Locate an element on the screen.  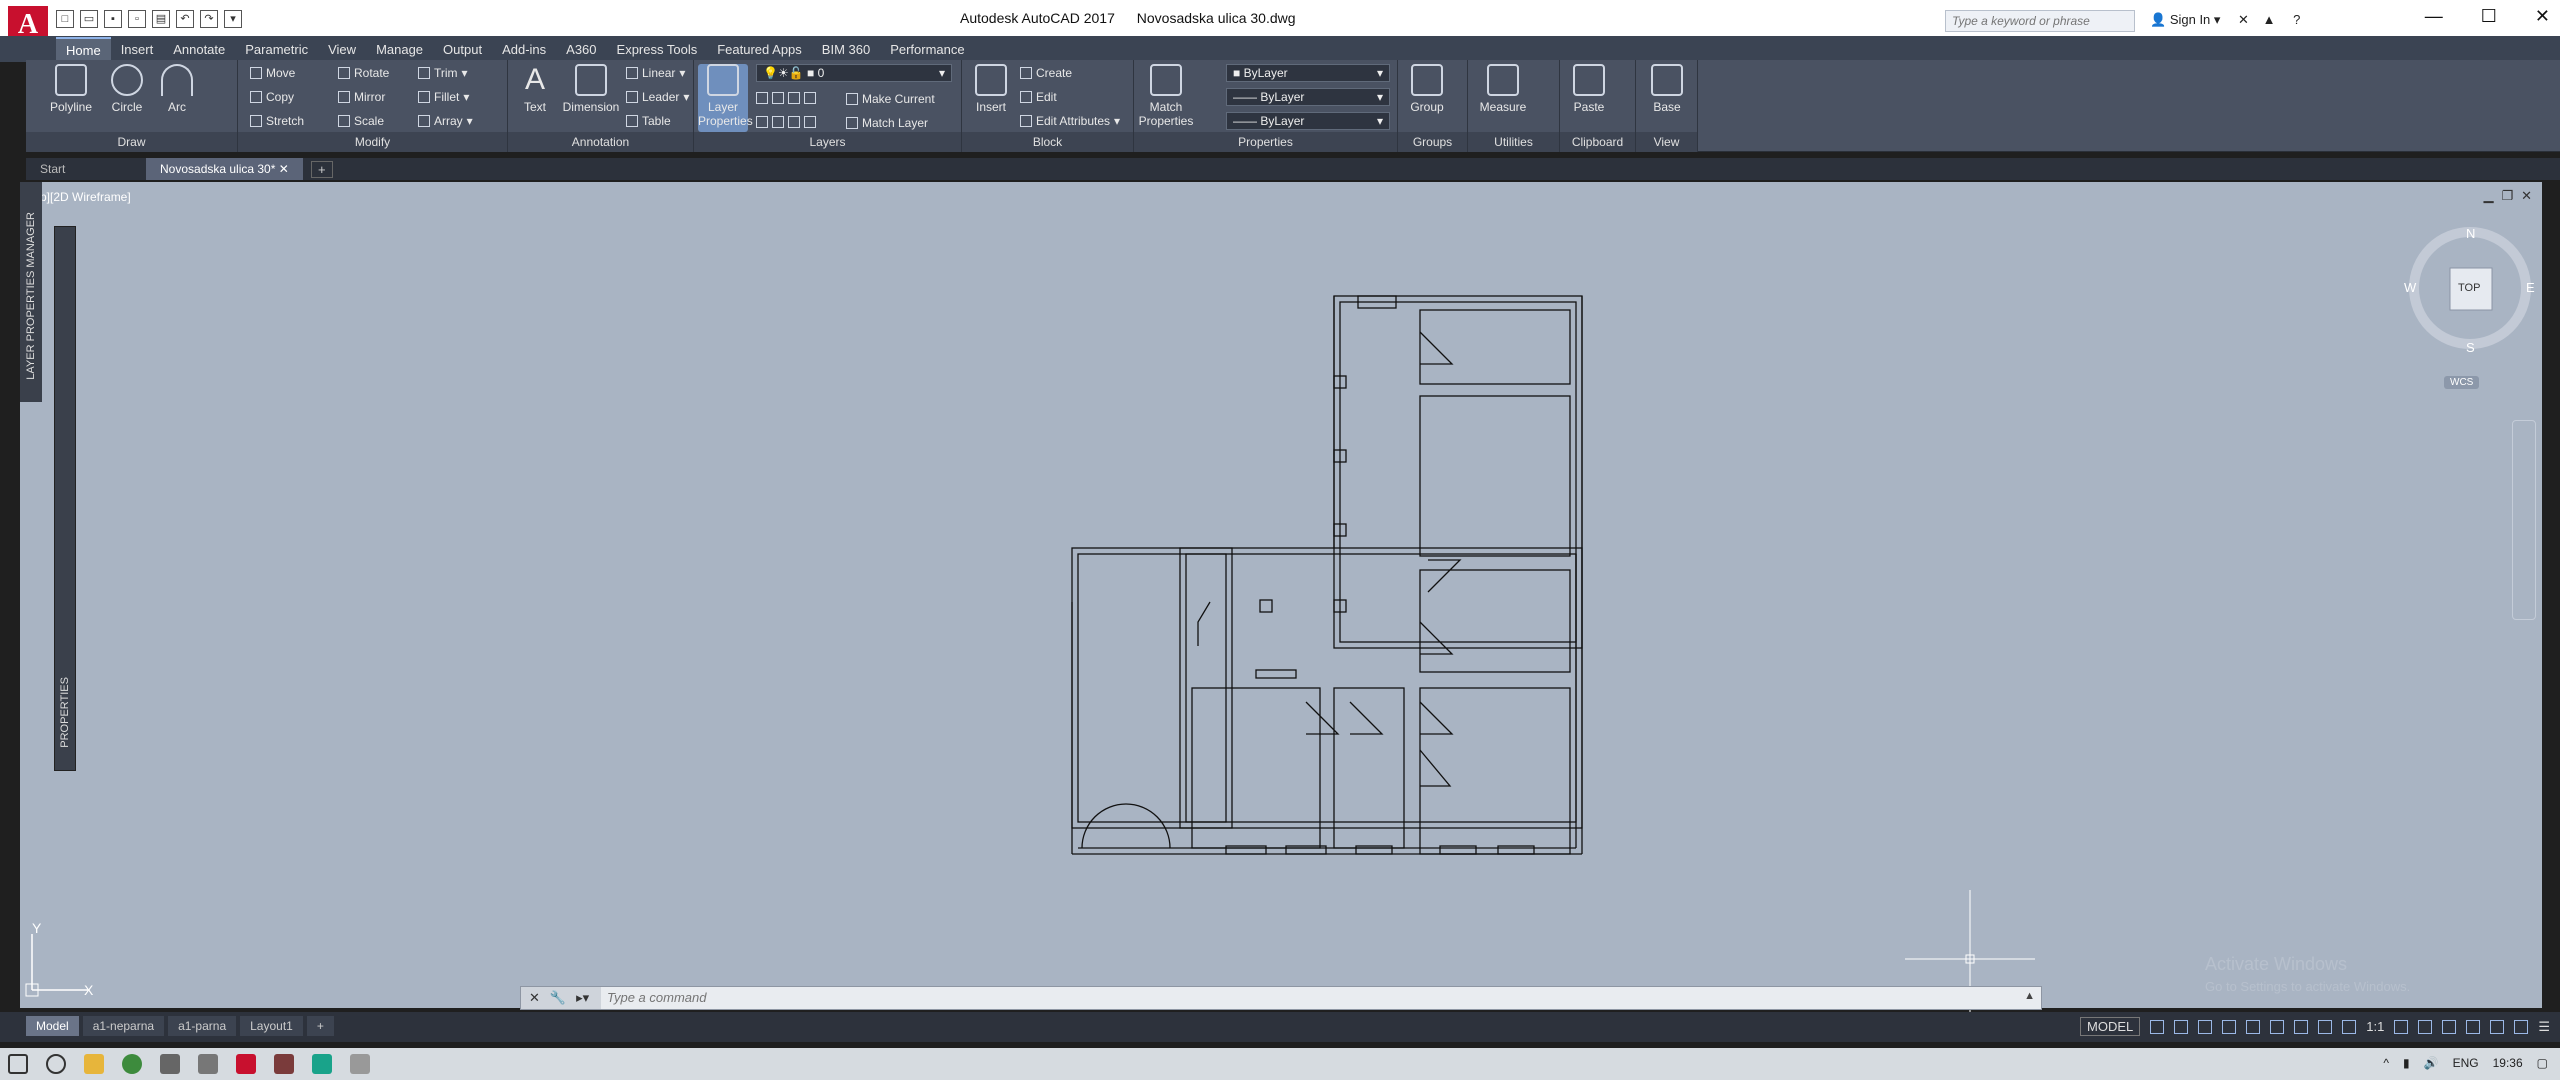
layer-properties-button: Layer Properties is located at coordinates (725, 98).